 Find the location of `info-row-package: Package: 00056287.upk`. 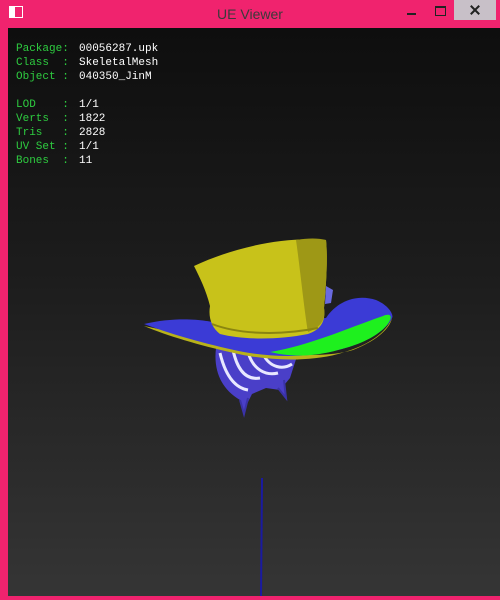

info-row-package: Package: 00056287.upk is located at coordinates (87, 49).